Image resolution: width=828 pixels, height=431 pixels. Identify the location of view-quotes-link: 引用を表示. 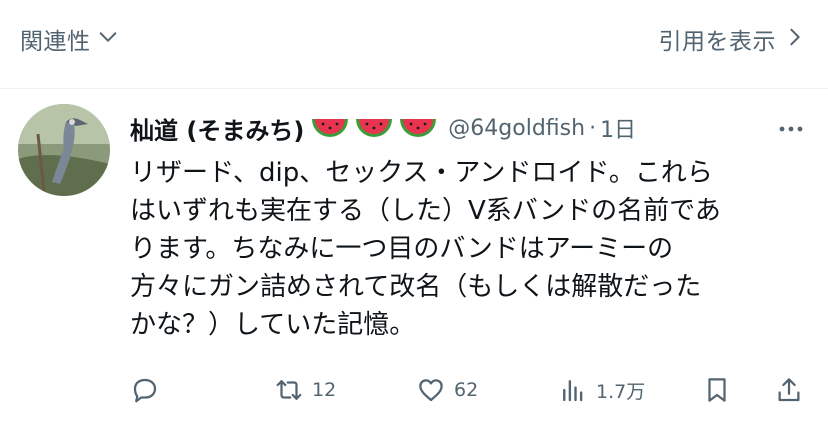
(733, 39).